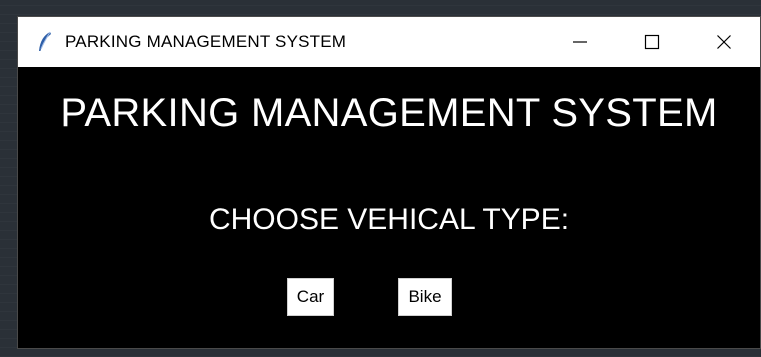  I want to click on minimize-icon, so click(580, 42).